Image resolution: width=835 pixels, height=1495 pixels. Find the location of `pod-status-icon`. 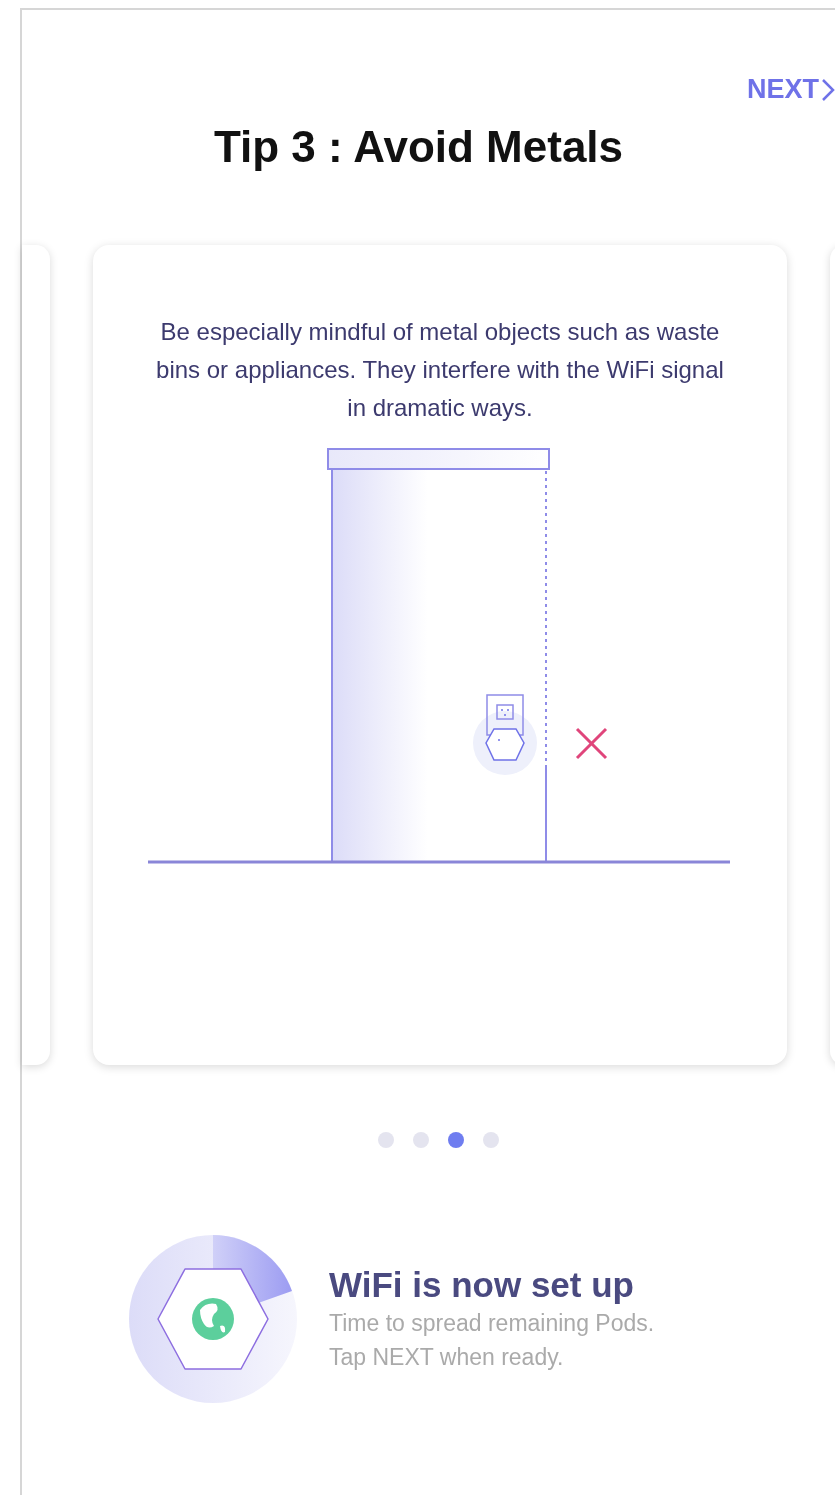

pod-status-icon is located at coordinates (213, 1319).